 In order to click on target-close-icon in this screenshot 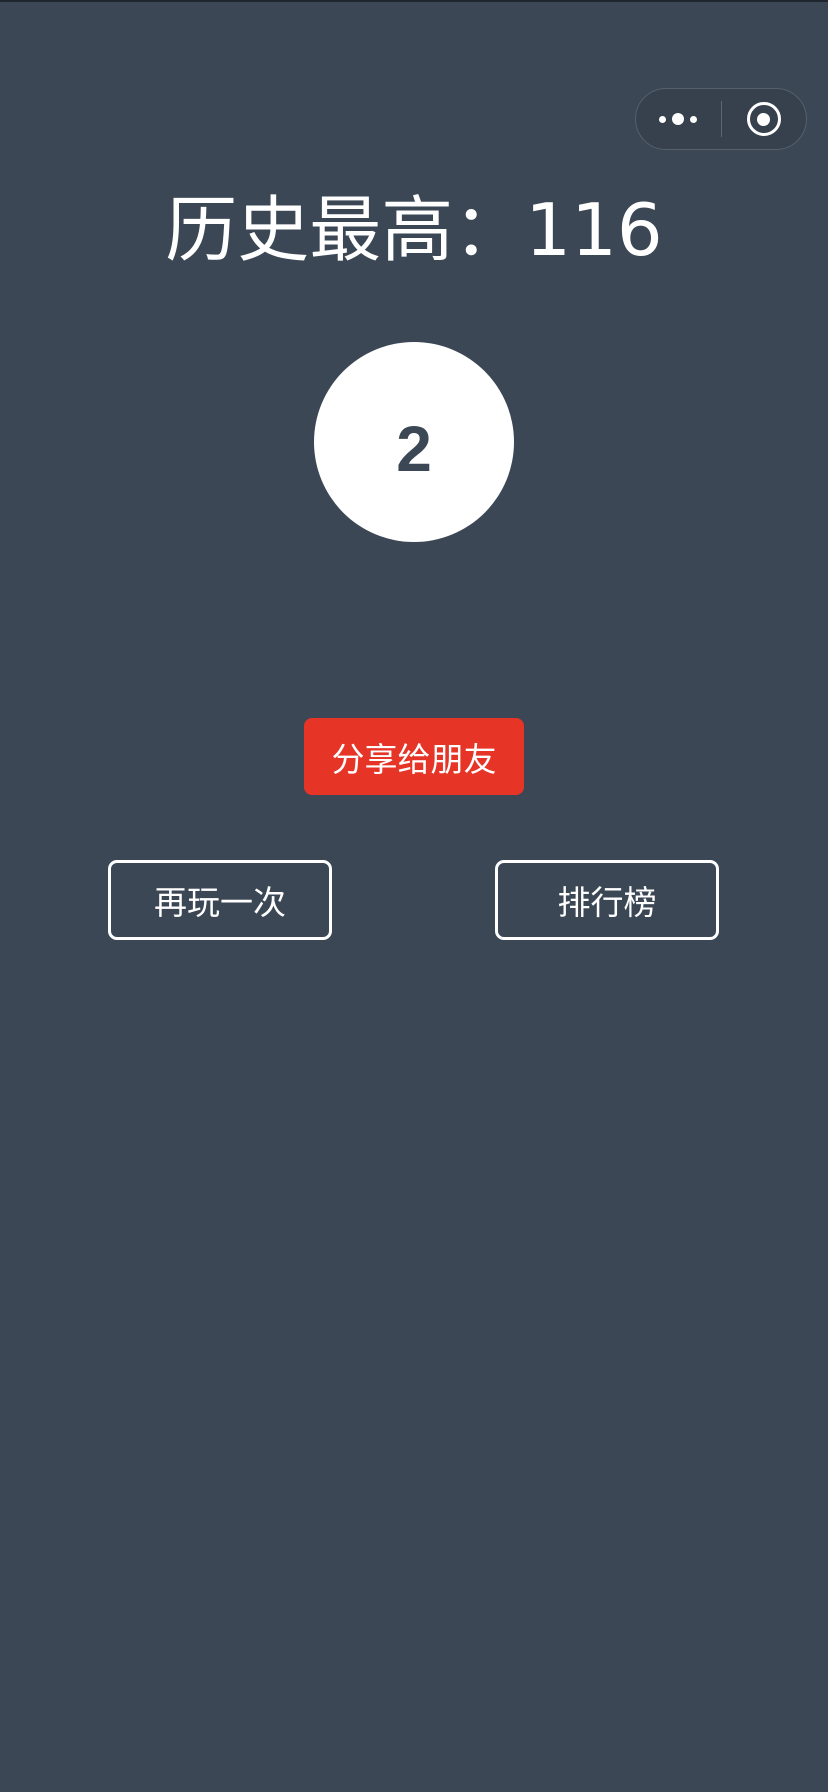, I will do `click(763, 119)`.